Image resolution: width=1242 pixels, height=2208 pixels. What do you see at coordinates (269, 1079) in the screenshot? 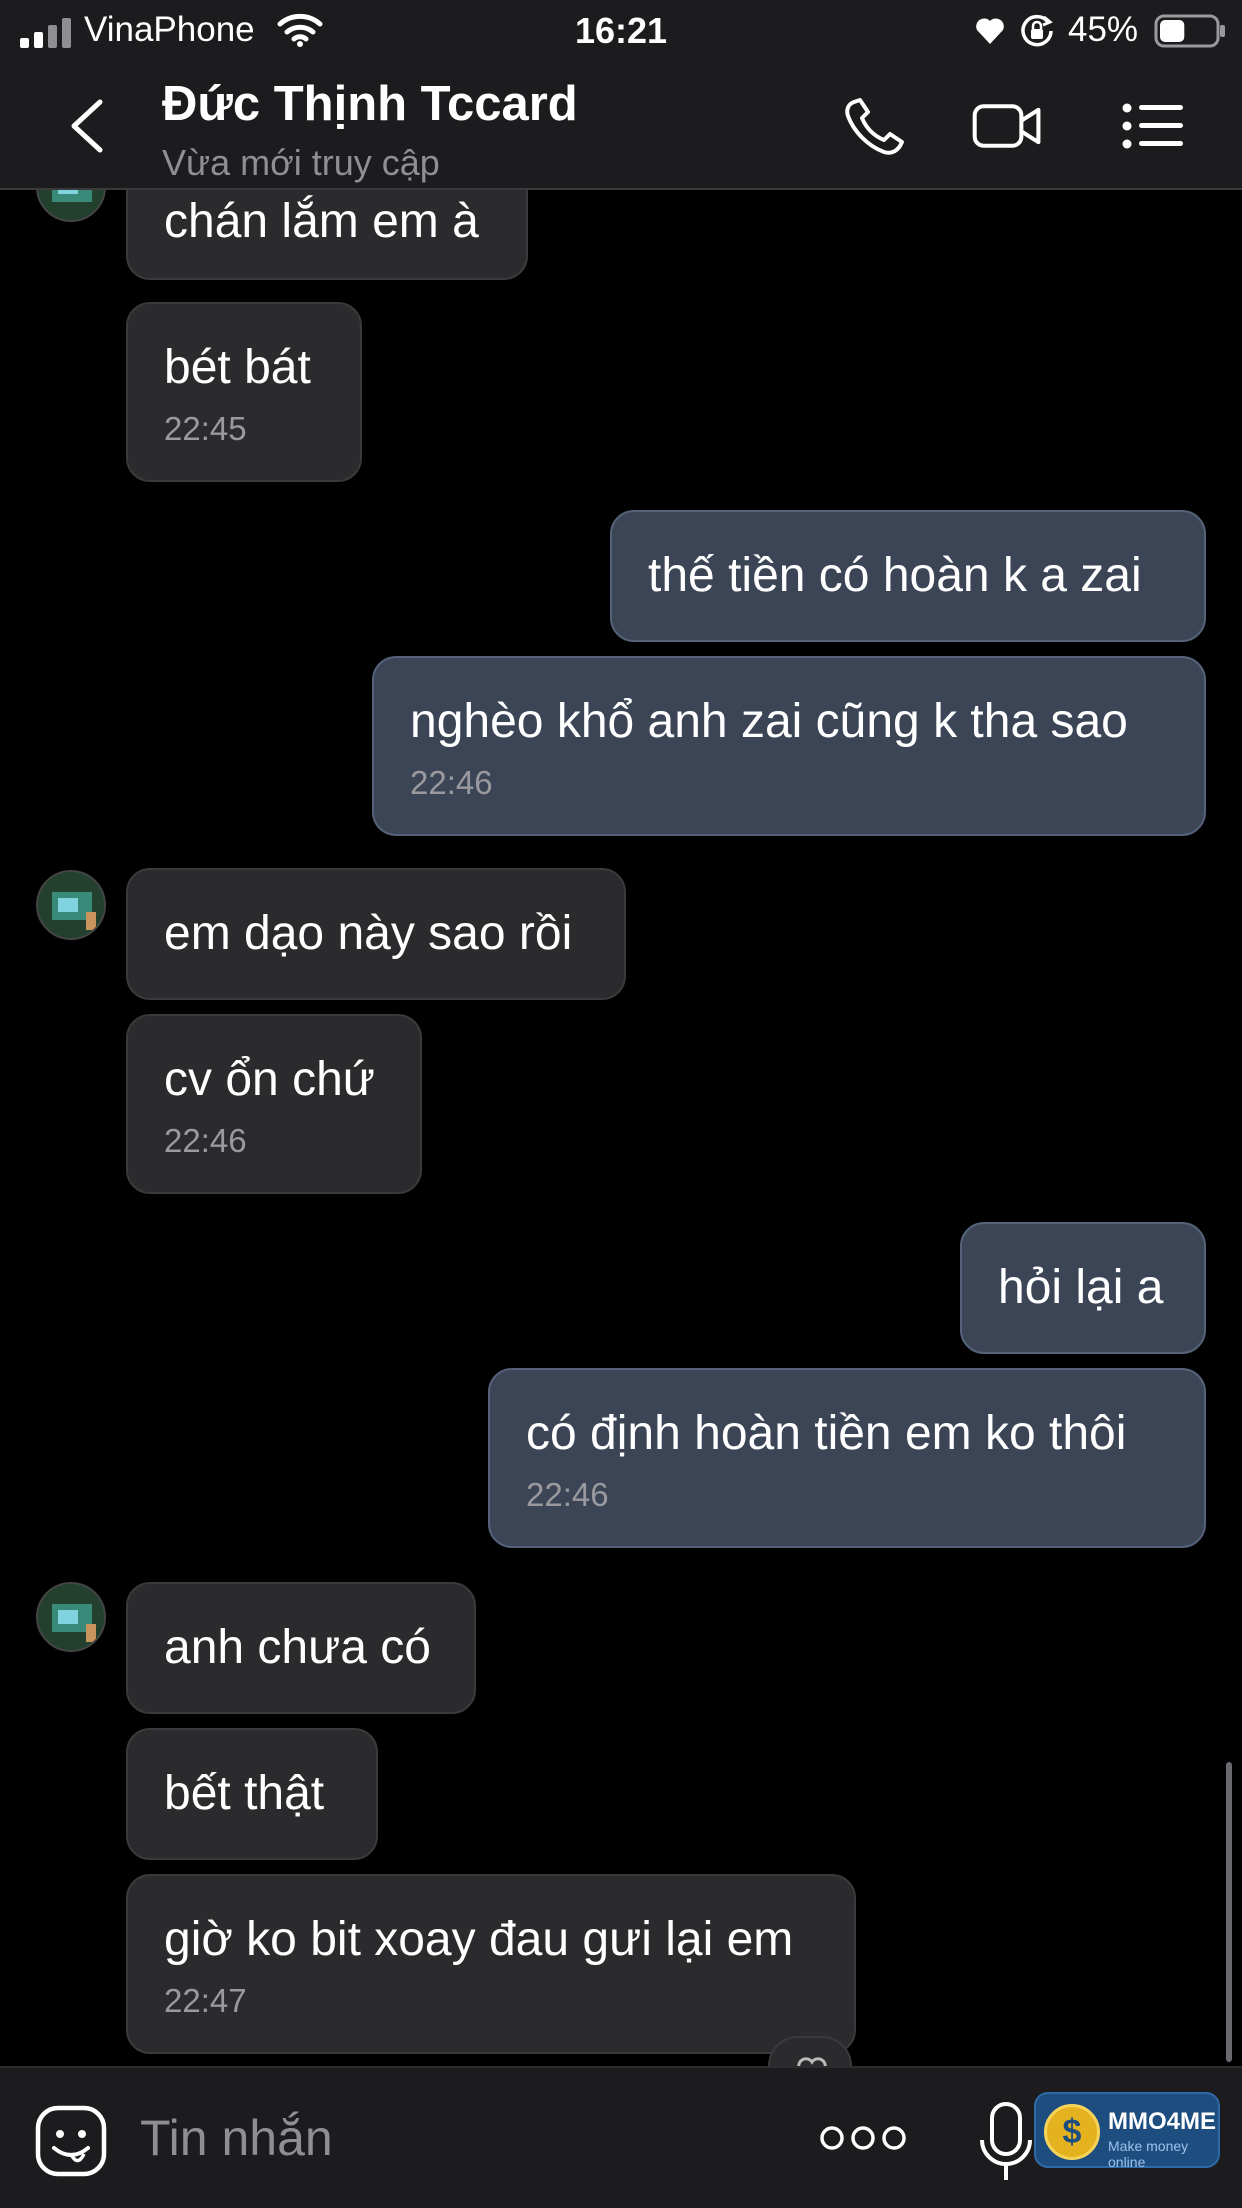
I see `message-text: cv ổn chứ` at bounding box center [269, 1079].